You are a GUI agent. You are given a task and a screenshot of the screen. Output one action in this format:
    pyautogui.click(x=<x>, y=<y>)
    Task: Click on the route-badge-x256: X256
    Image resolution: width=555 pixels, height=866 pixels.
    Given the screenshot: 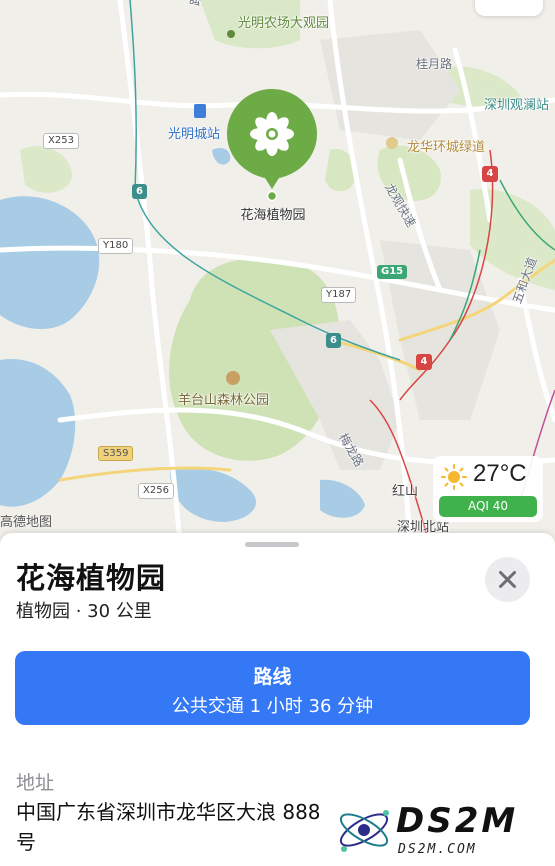 What is the action you would take?
    pyautogui.click(x=156, y=491)
    